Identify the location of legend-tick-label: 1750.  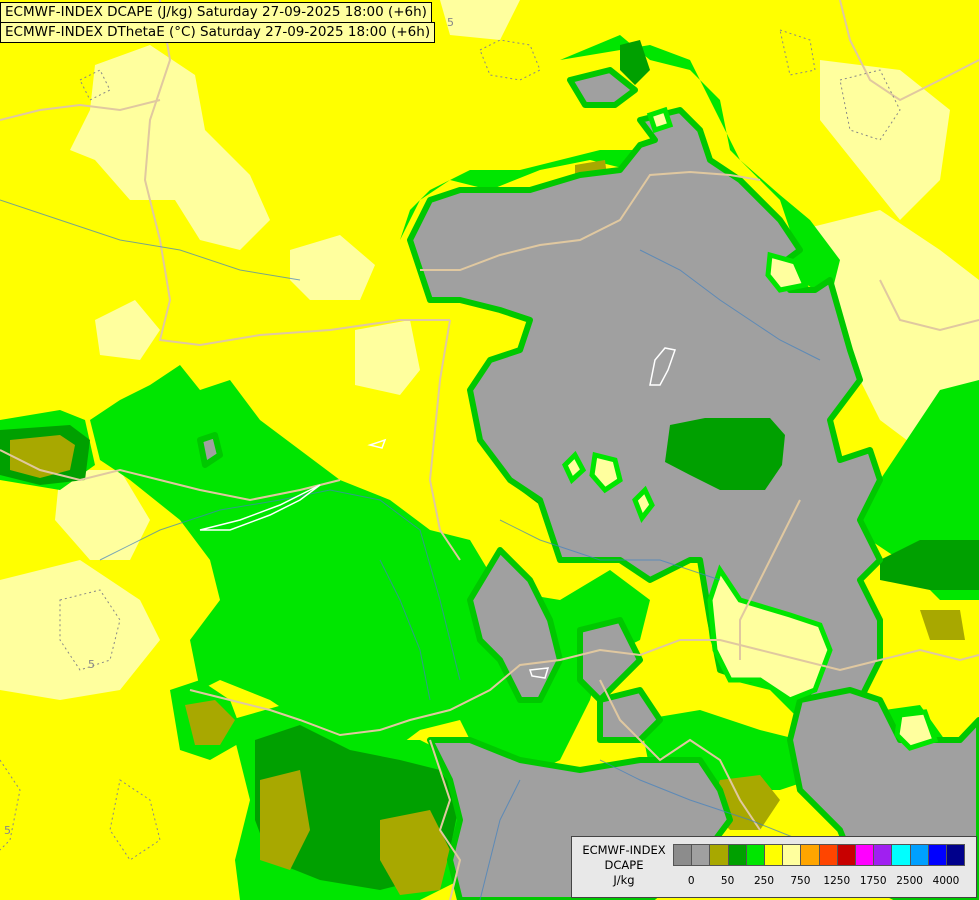
(873, 881).